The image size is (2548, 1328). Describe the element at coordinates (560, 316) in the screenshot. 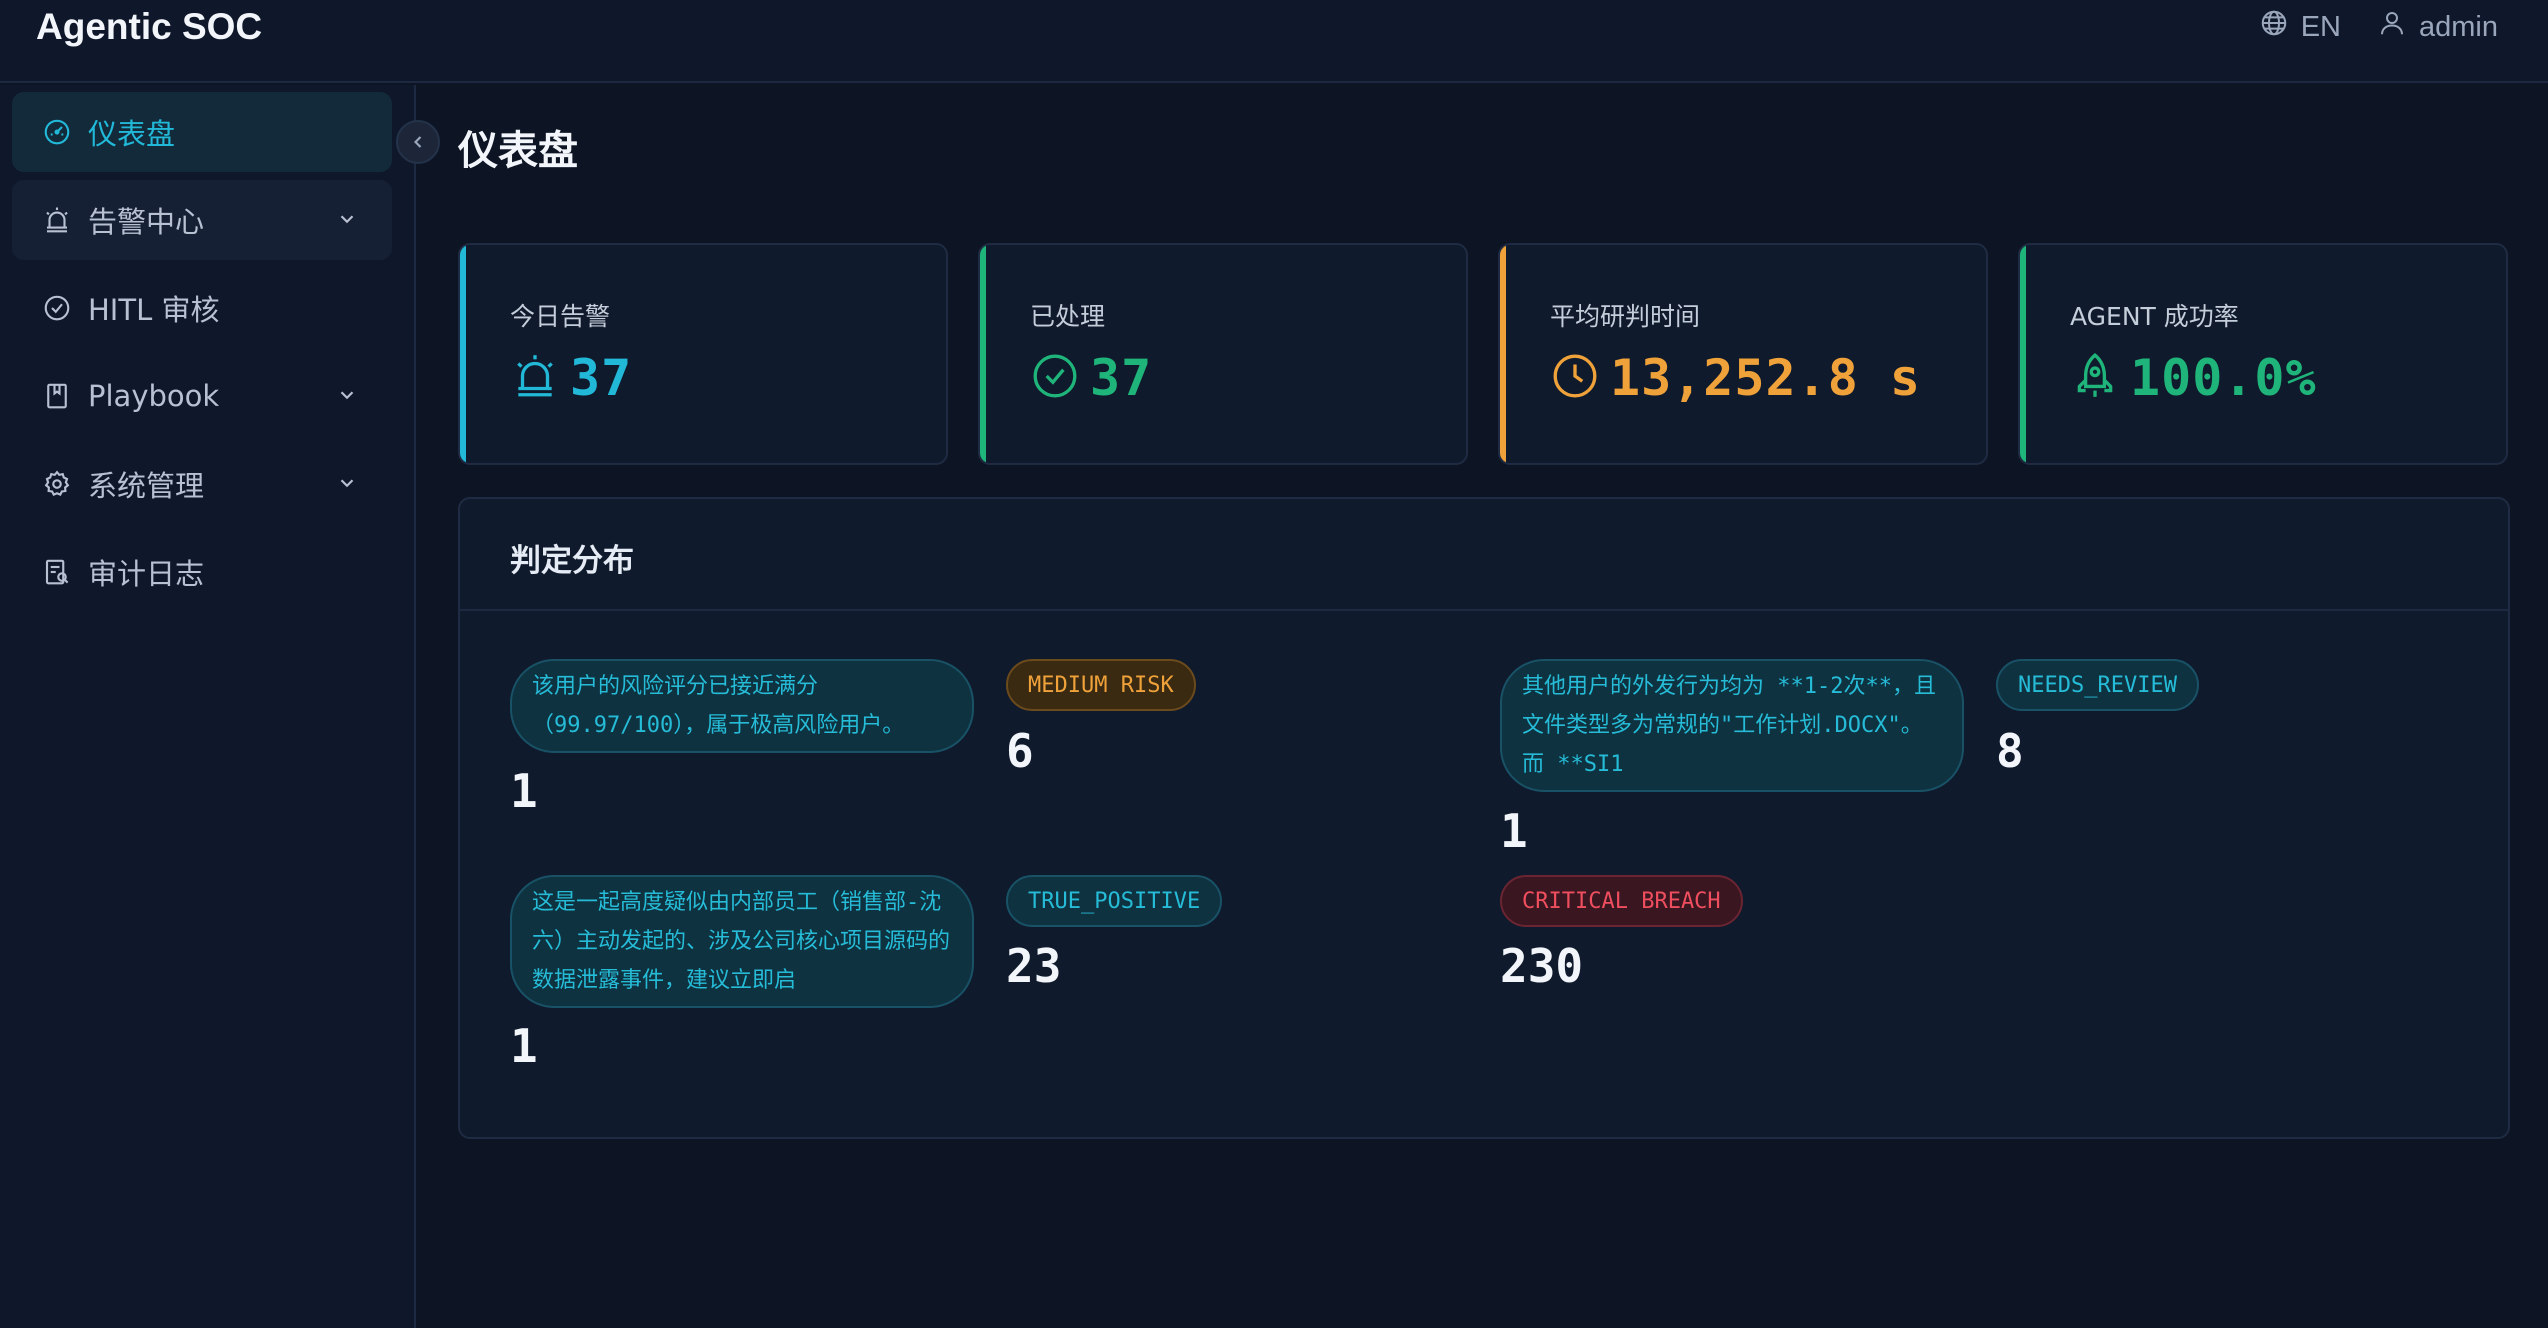

I see `stat-label: 今日告警` at that location.